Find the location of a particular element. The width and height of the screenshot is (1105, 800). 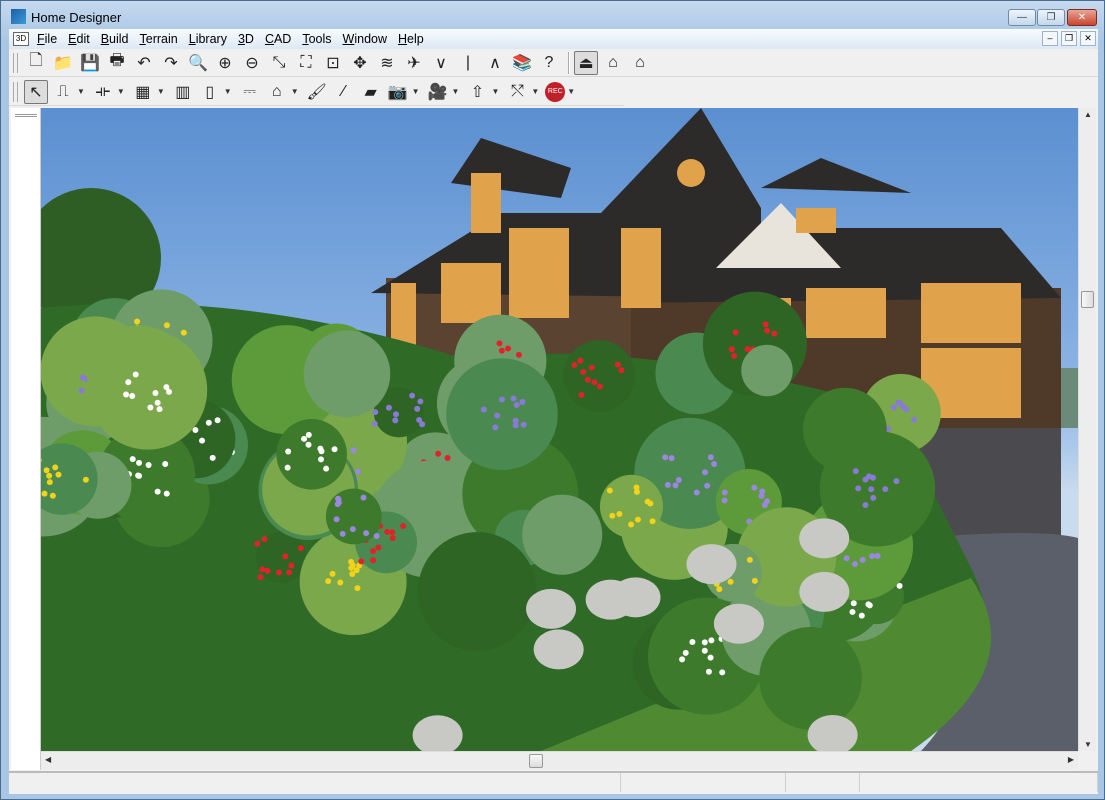

undo-icon: ↶ is located at coordinates (144, 63).